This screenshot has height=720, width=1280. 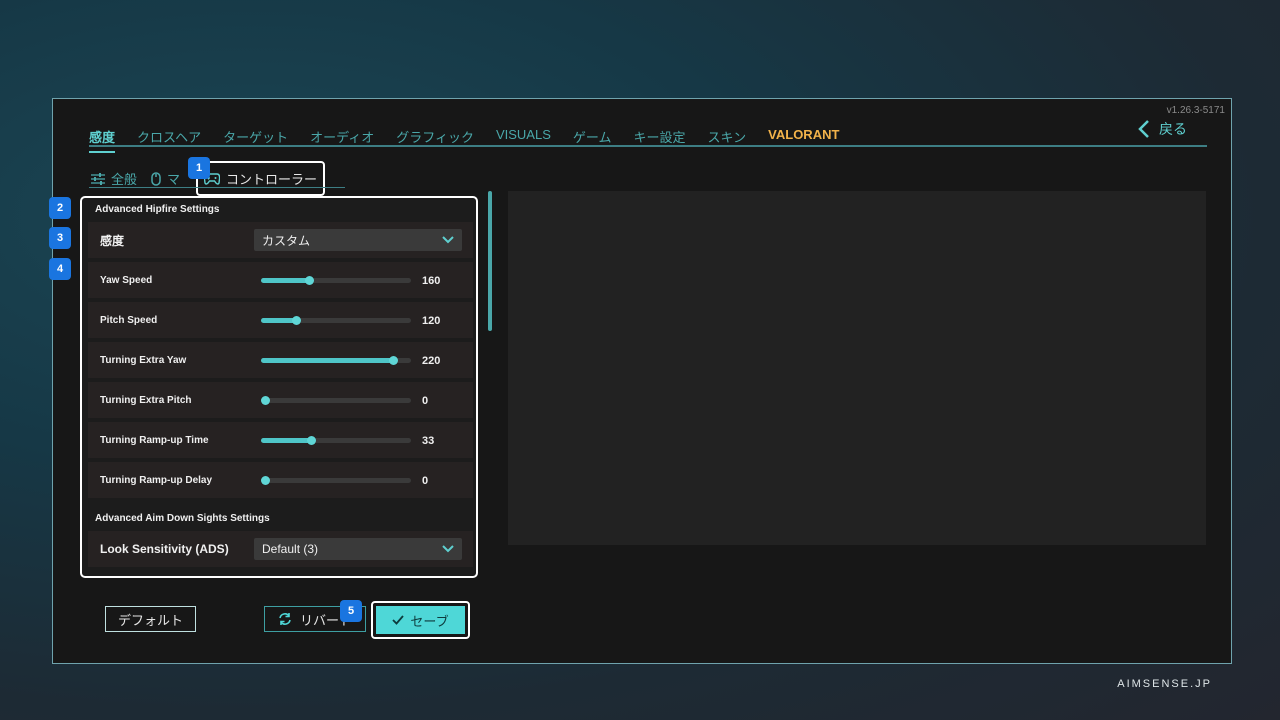 I want to click on slider-row: Yaw Speed 160, so click(x=280, y=280).